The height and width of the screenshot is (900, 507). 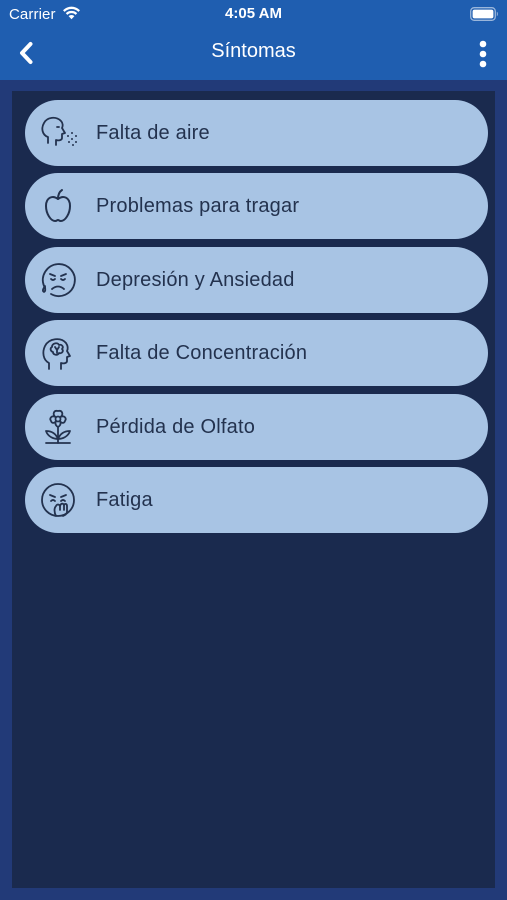 What do you see at coordinates (202, 353) in the screenshot?
I see `symptom-label: Falta de Concentración` at bounding box center [202, 353].